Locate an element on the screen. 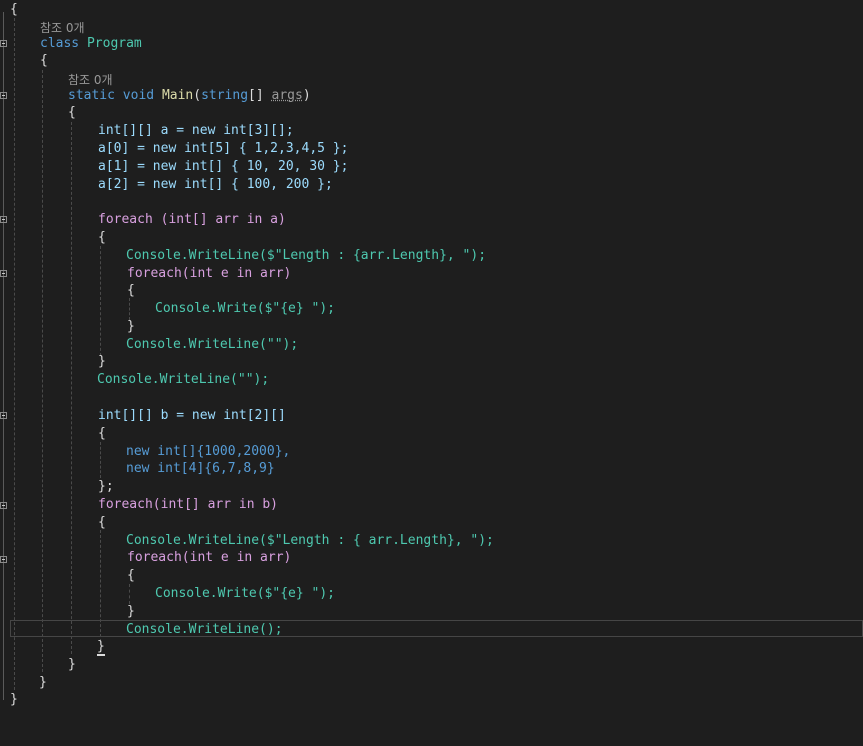 This screenshot has width=863, height=746. code-line: new int[]{1000,2000}, is located at coordinates (208, 452).